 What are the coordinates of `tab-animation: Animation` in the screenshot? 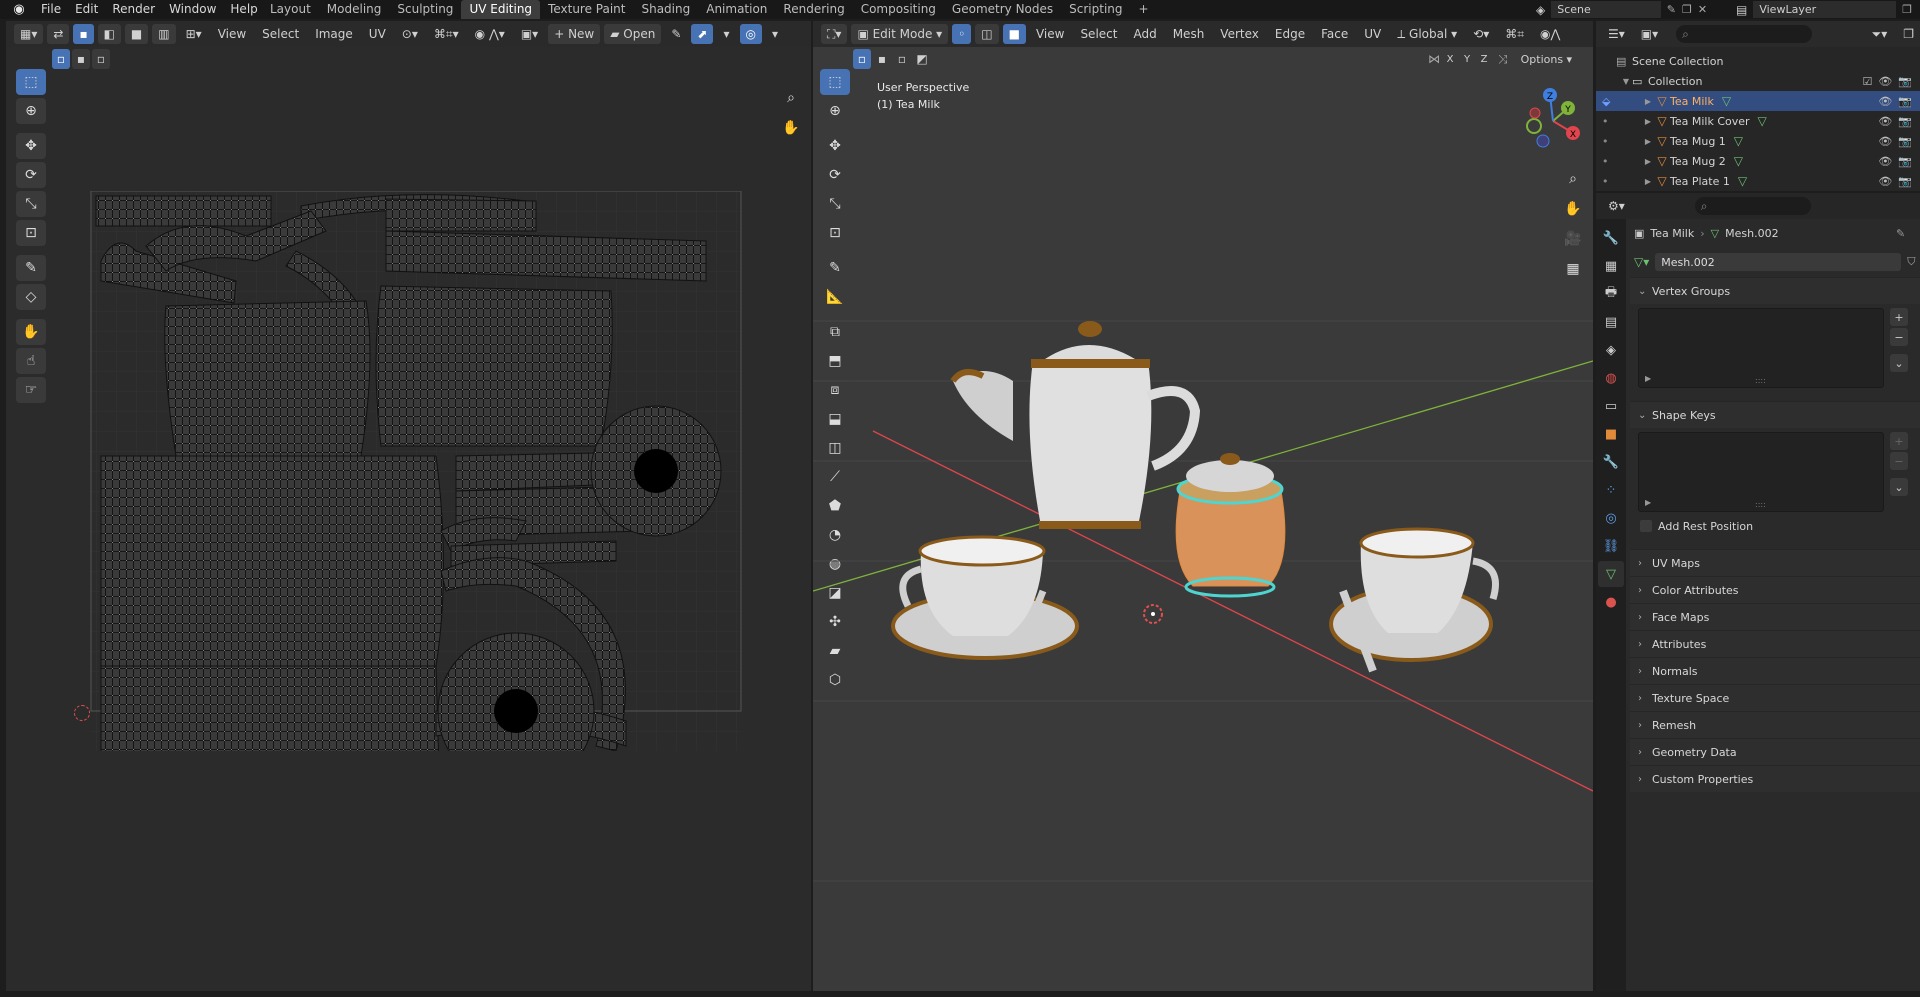 It's located at (736, 9).